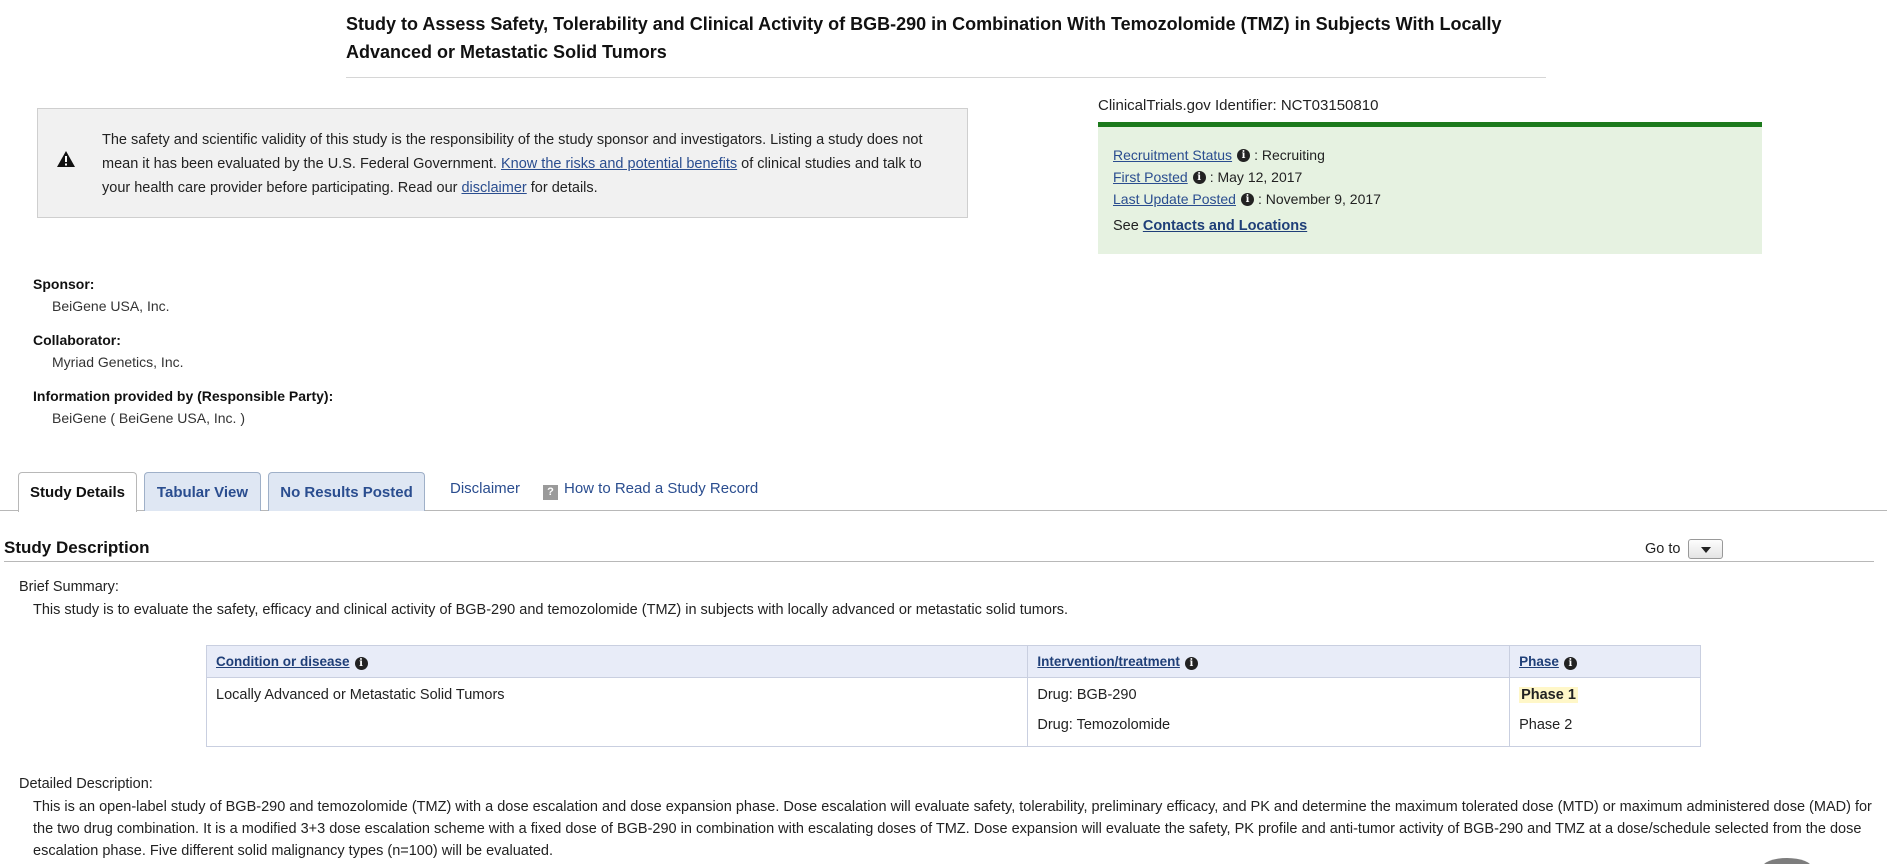  What do you see at coordinates (1104, 725) in the screenshot?
I see `intervention-item: Drug: Temozolomide` at bounding box center [1104, 725].